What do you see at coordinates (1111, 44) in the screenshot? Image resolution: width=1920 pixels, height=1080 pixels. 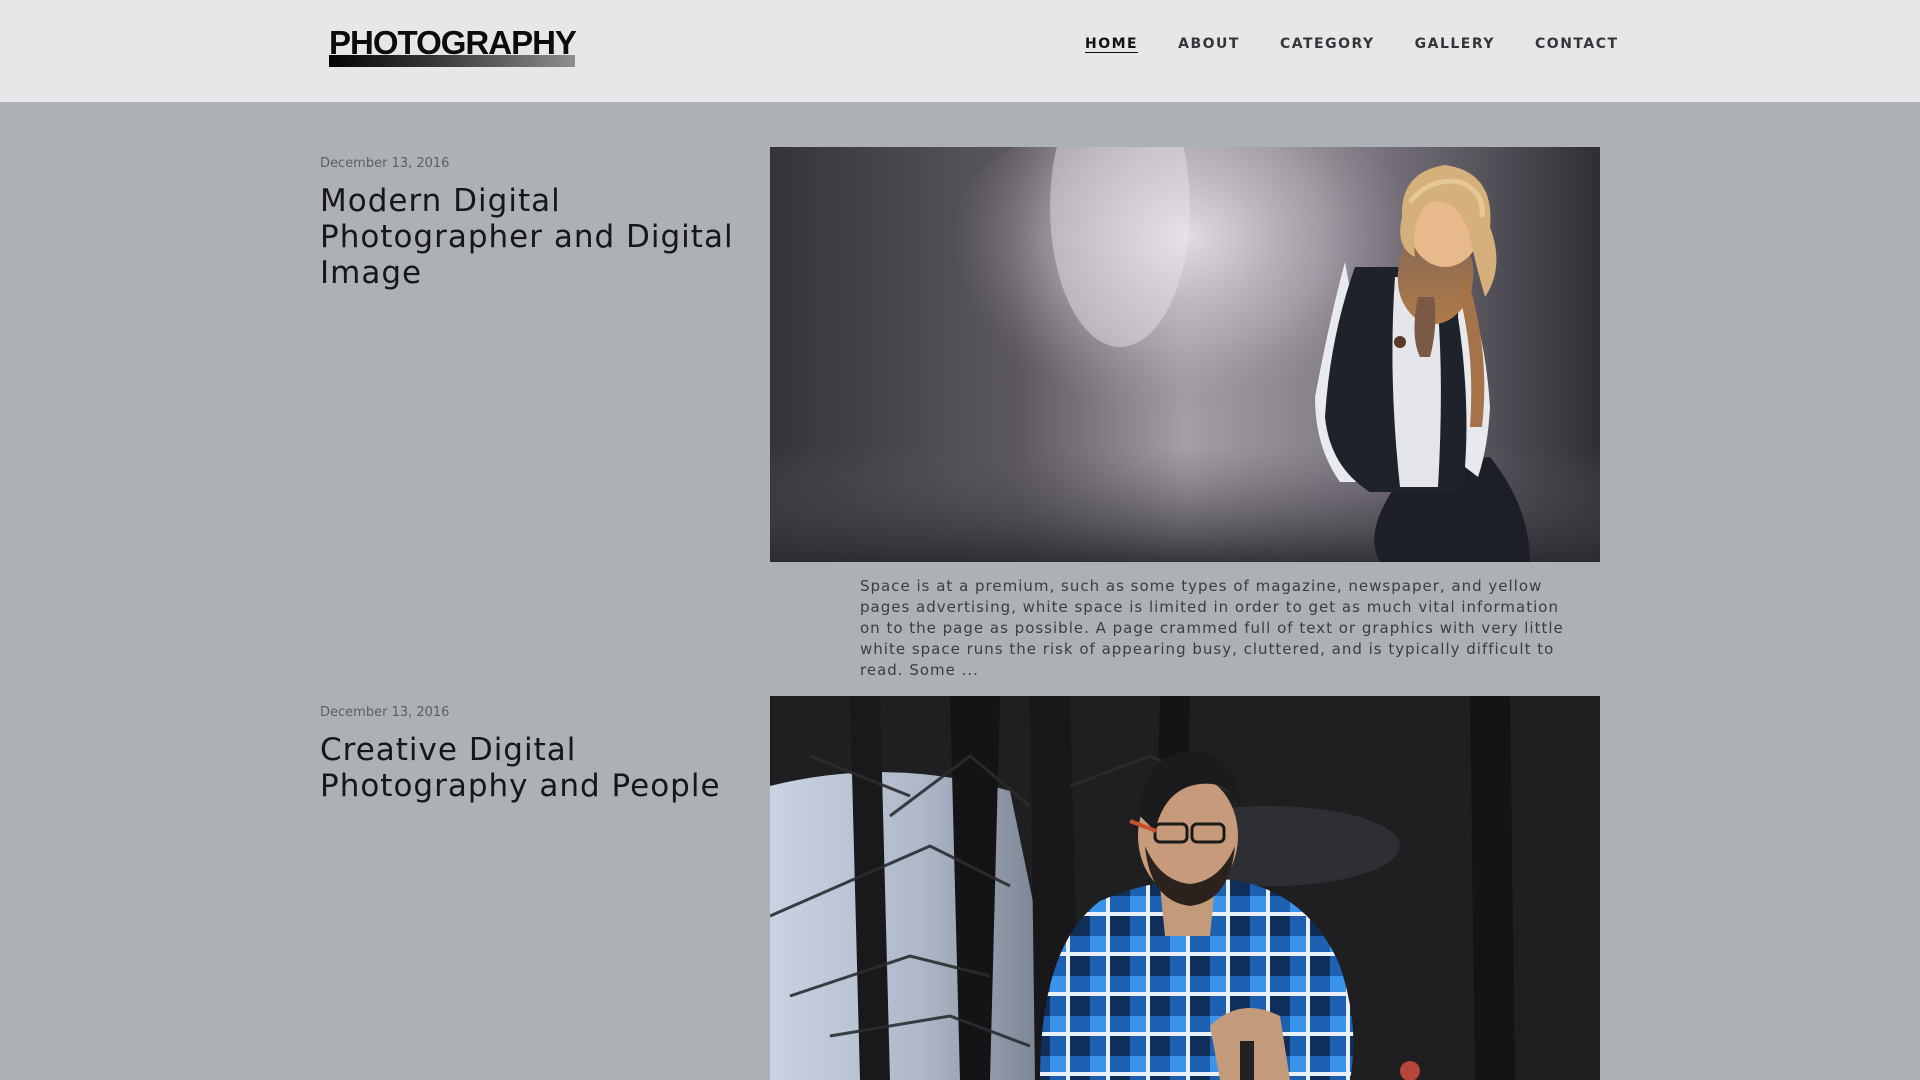 I see `nav-home: HOME` at bounding box center [1111, 44].